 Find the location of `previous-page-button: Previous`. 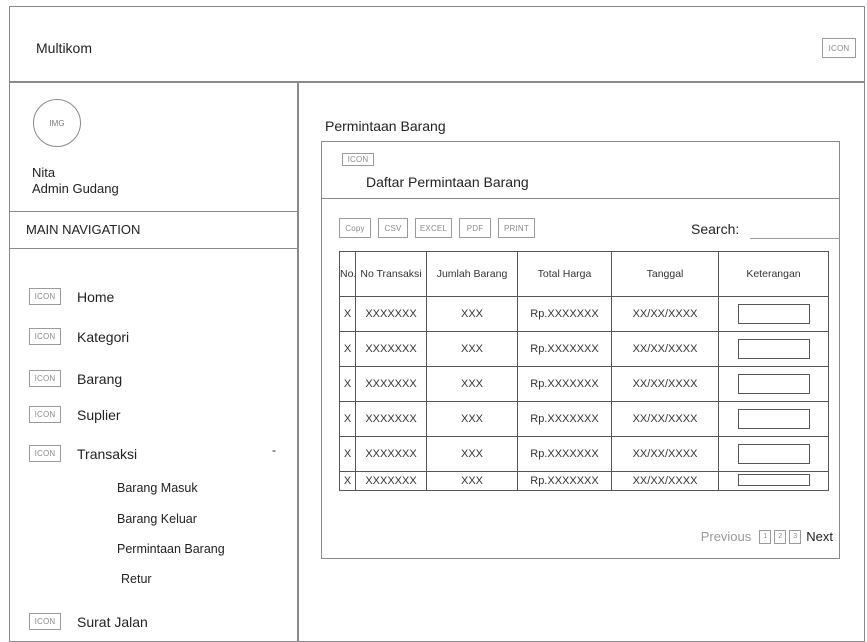

previous-page-button: Previous is located at coordinates (726, 536).